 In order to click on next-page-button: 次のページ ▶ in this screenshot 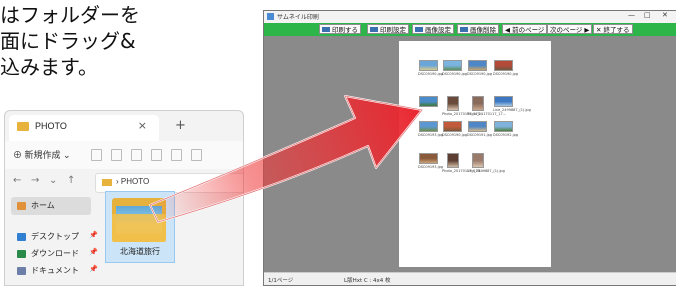, I will do `click(570, 29)`.